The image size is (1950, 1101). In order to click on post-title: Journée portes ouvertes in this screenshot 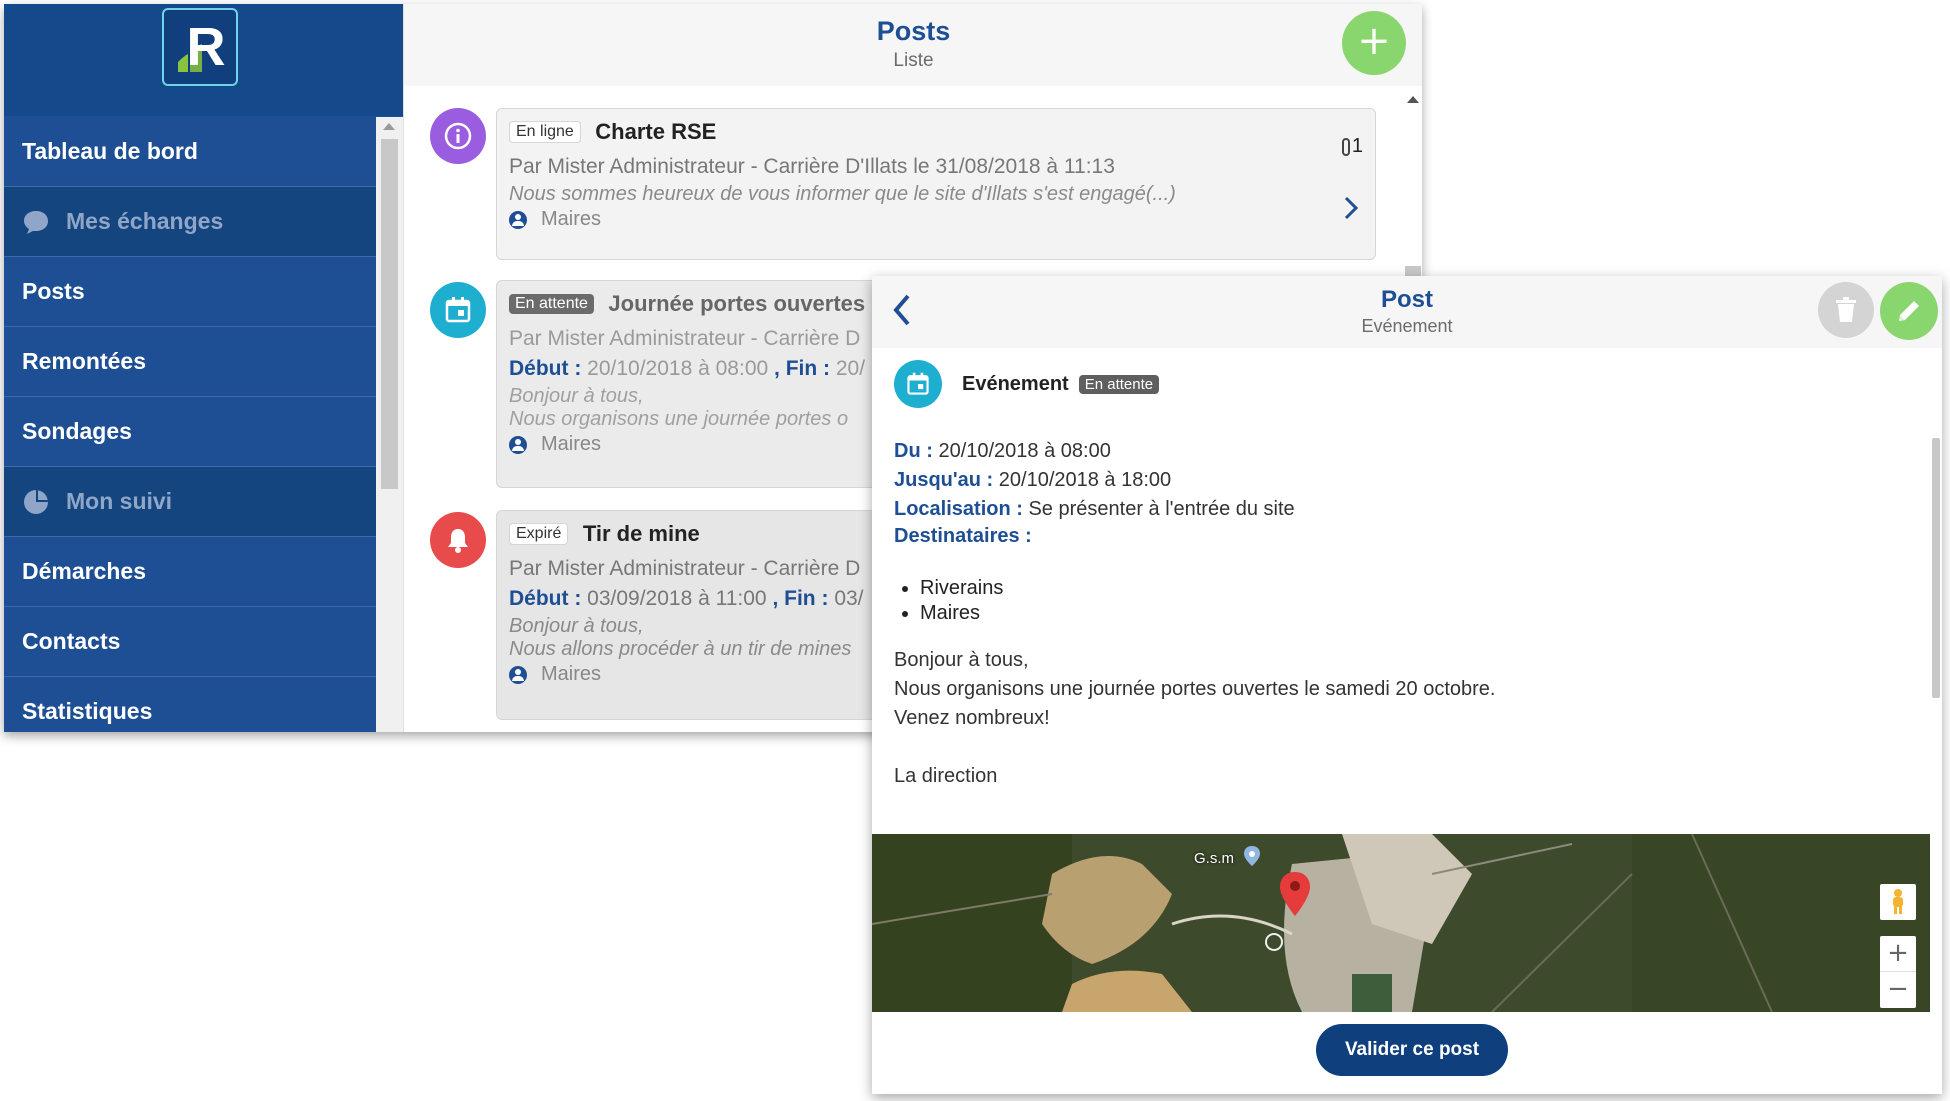, I will do `click(737, 303)`.